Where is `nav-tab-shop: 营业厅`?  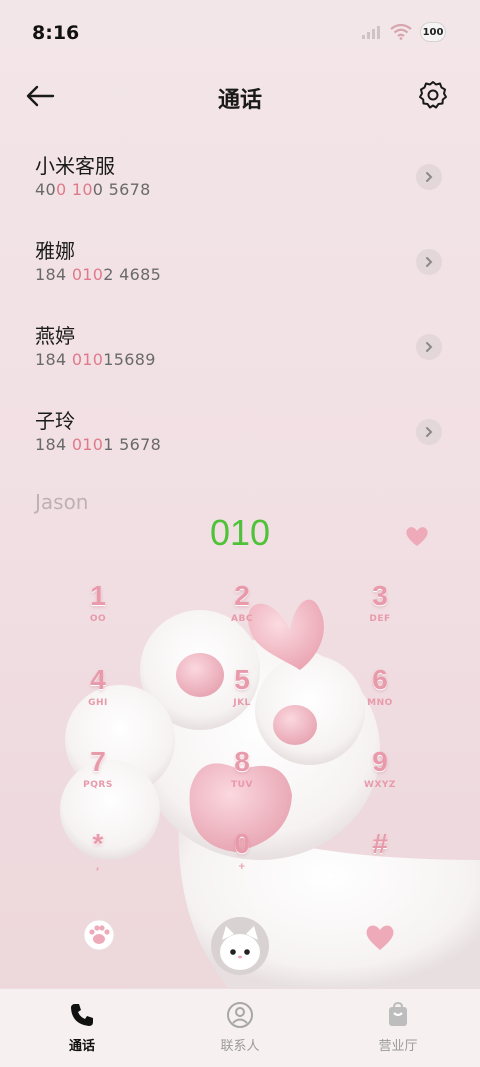 nav-tab-shop: 营业厅 is located at coordinates (398, 1027).